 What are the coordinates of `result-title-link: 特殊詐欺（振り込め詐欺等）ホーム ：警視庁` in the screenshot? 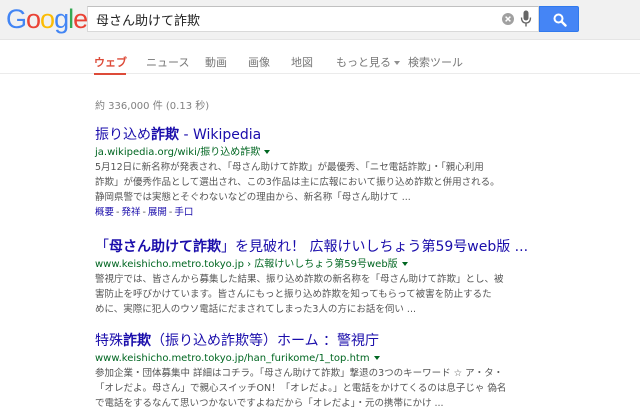 It's located at (345, 341).